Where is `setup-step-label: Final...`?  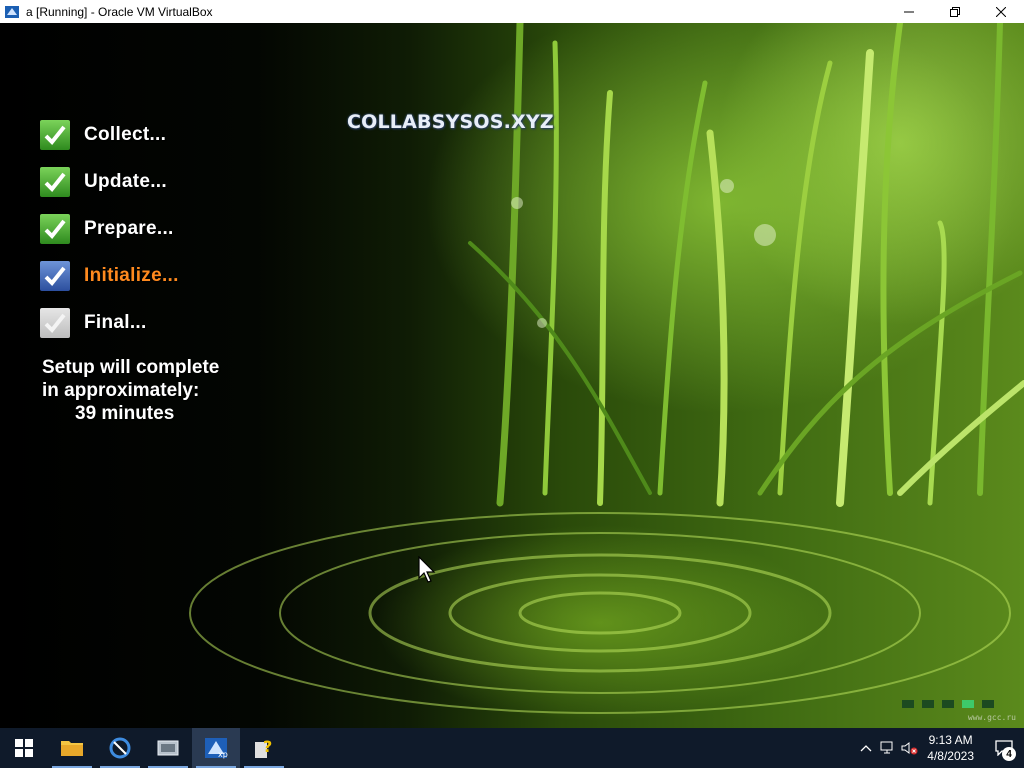 setup-step-label: Final... is located at coordinates (115, 322).